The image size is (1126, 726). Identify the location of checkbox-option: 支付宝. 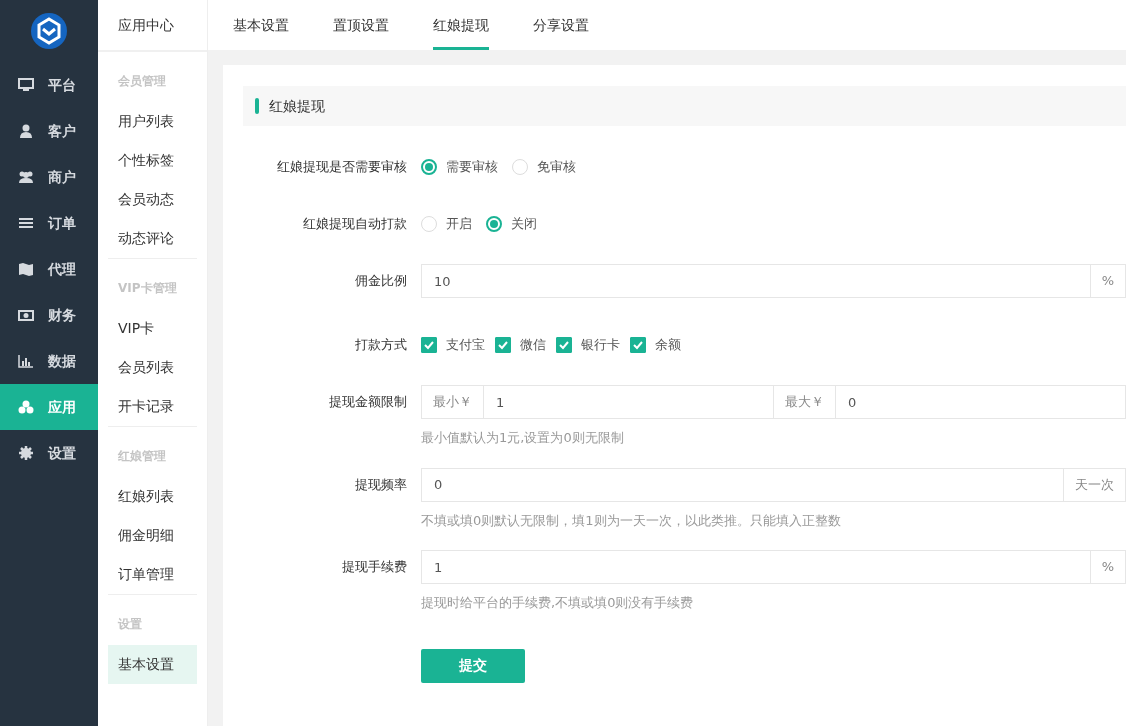
(453, 345).